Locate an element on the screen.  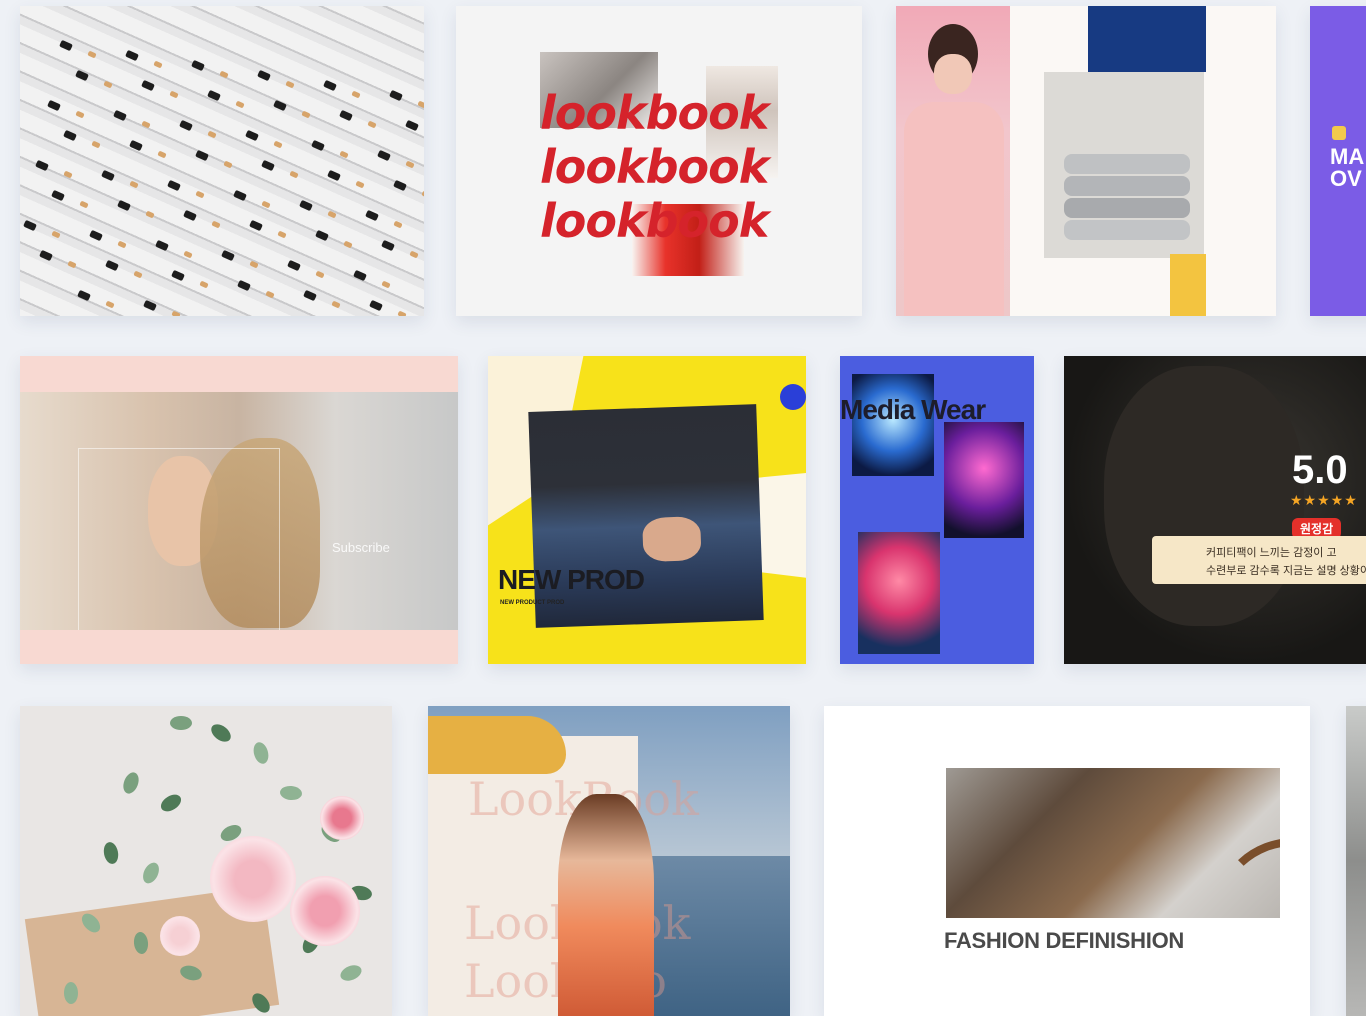
sweater-shape is located at coordinates (954, 209).